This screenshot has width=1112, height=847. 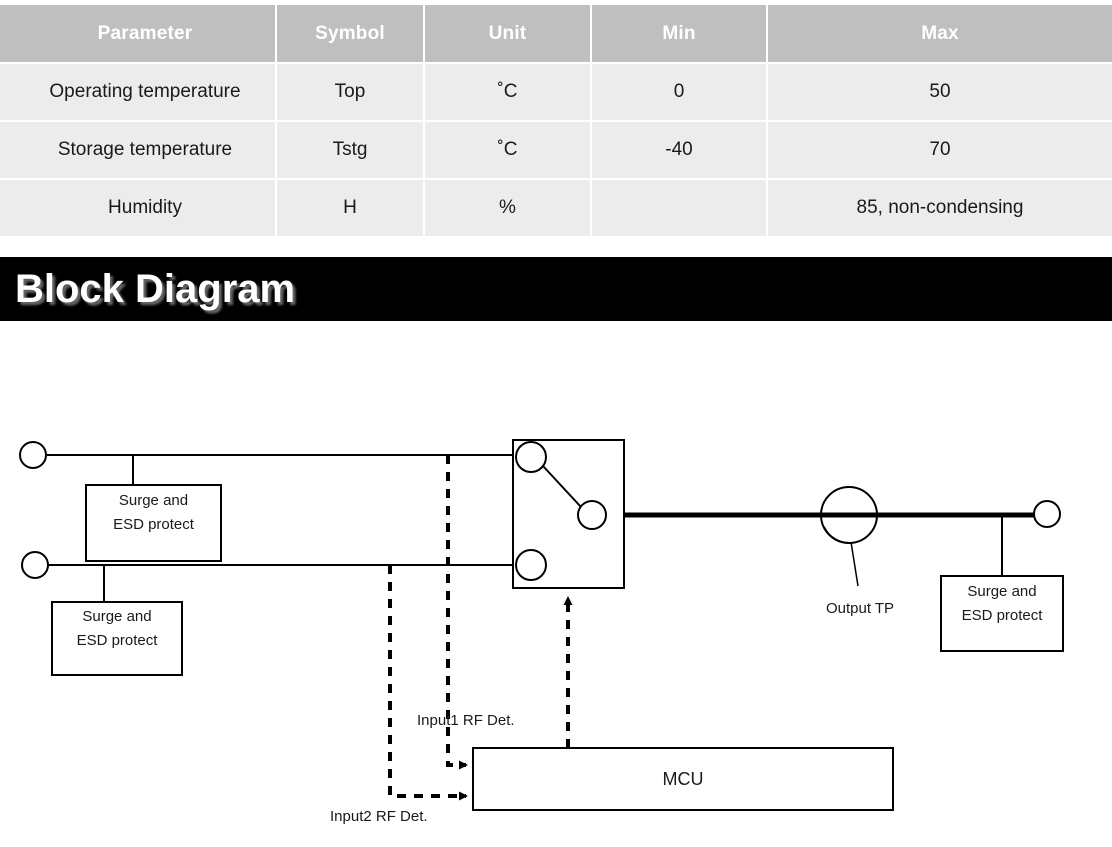 I want to click on cell-symbol: Top, so click(x=351, y=93).